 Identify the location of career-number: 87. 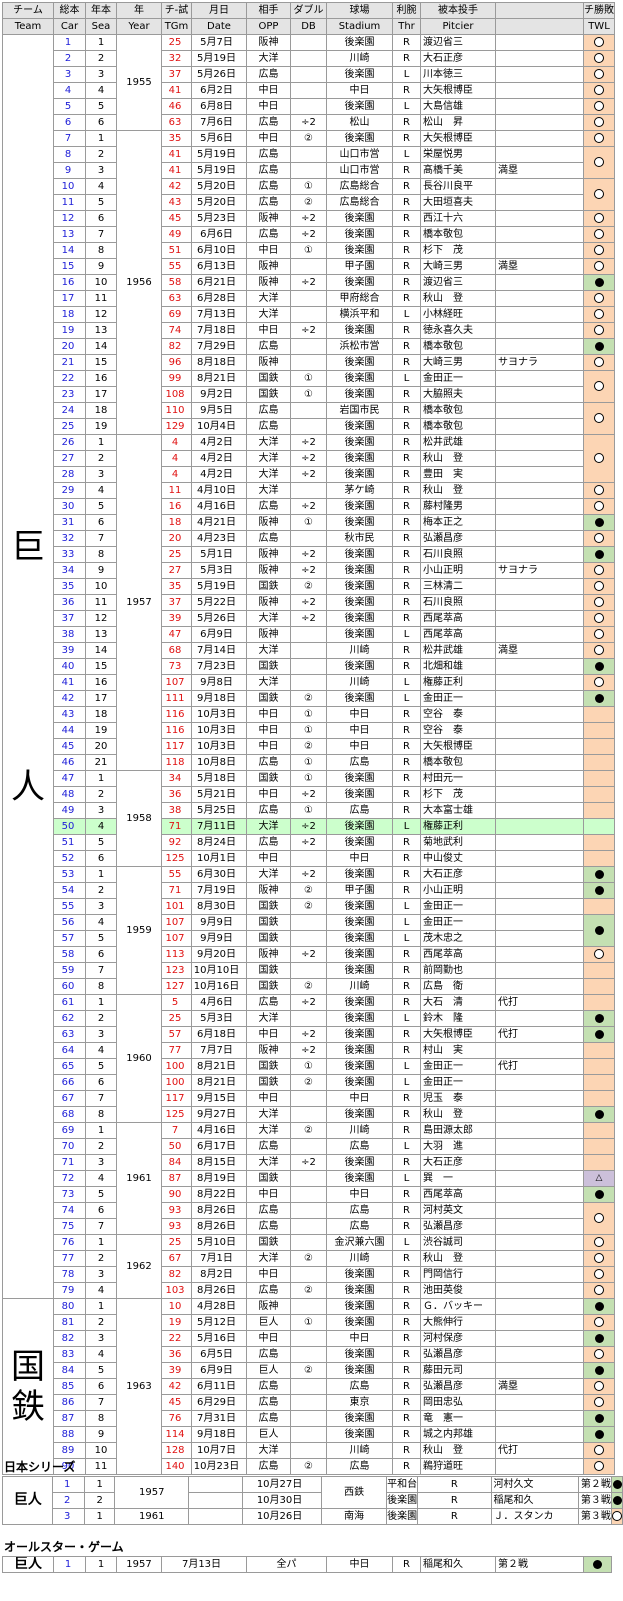
(69, 1418).